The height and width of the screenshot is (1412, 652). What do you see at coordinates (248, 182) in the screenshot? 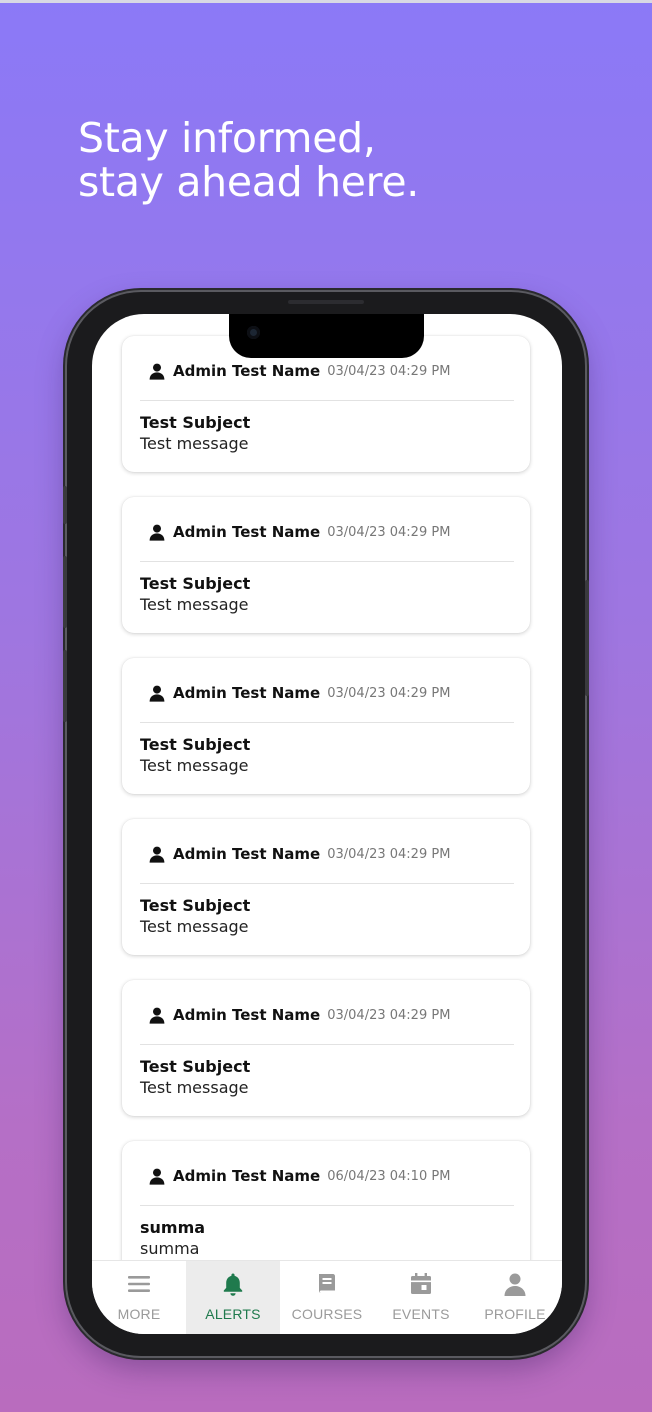
I see `headline-line-2: stay ahead here.` at bounding box center [248, 182].